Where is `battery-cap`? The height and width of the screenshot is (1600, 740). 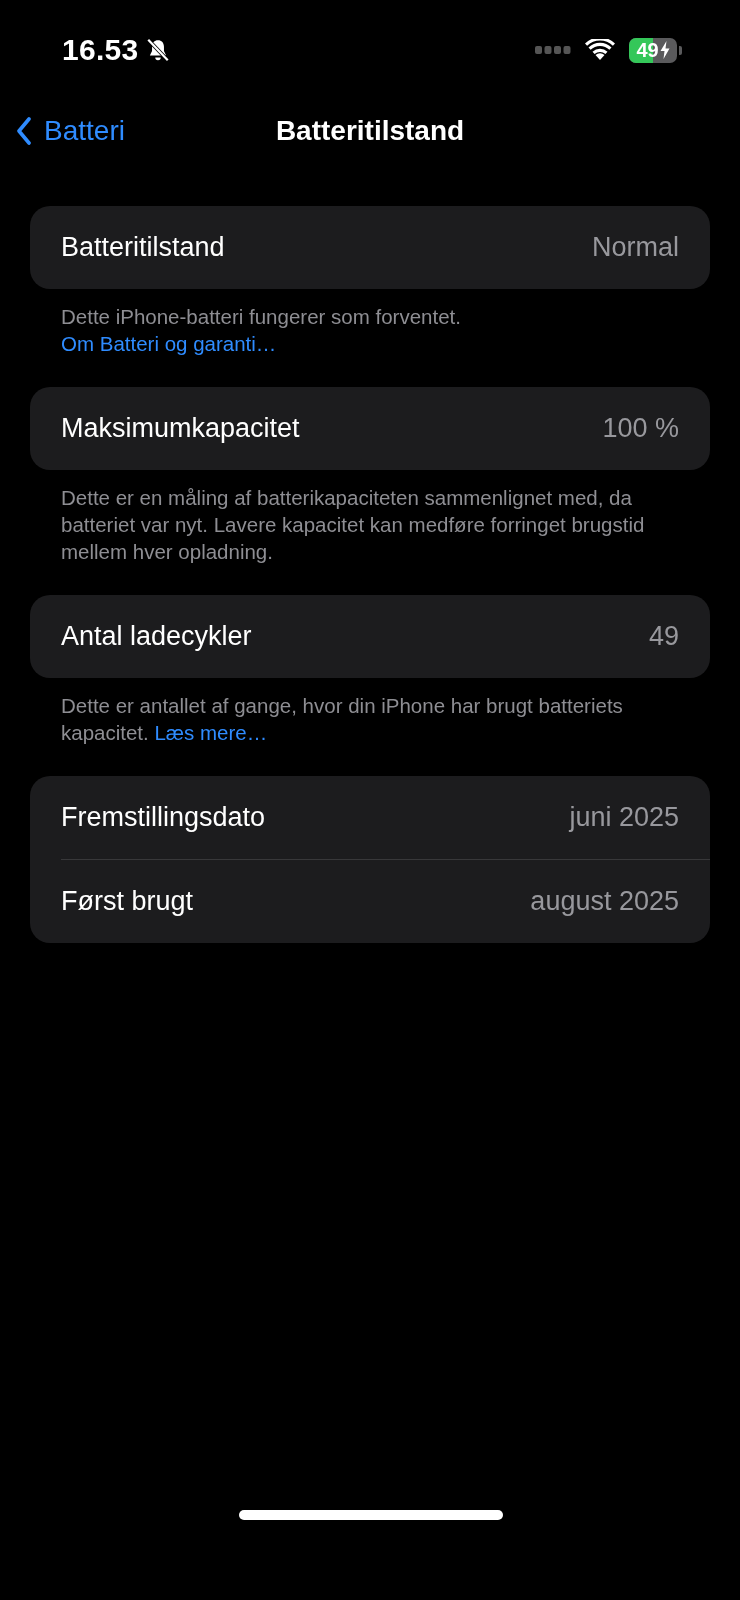 battery-cap is located at coordinates (680, 50).